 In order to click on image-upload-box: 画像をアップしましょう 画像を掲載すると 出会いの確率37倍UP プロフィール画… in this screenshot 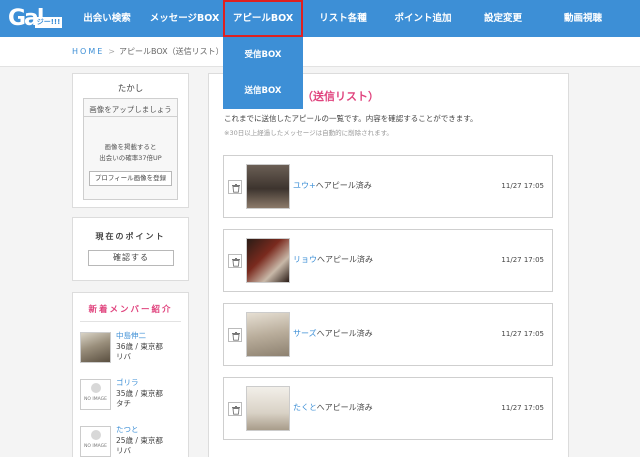, I will do `click(130, 149)`.